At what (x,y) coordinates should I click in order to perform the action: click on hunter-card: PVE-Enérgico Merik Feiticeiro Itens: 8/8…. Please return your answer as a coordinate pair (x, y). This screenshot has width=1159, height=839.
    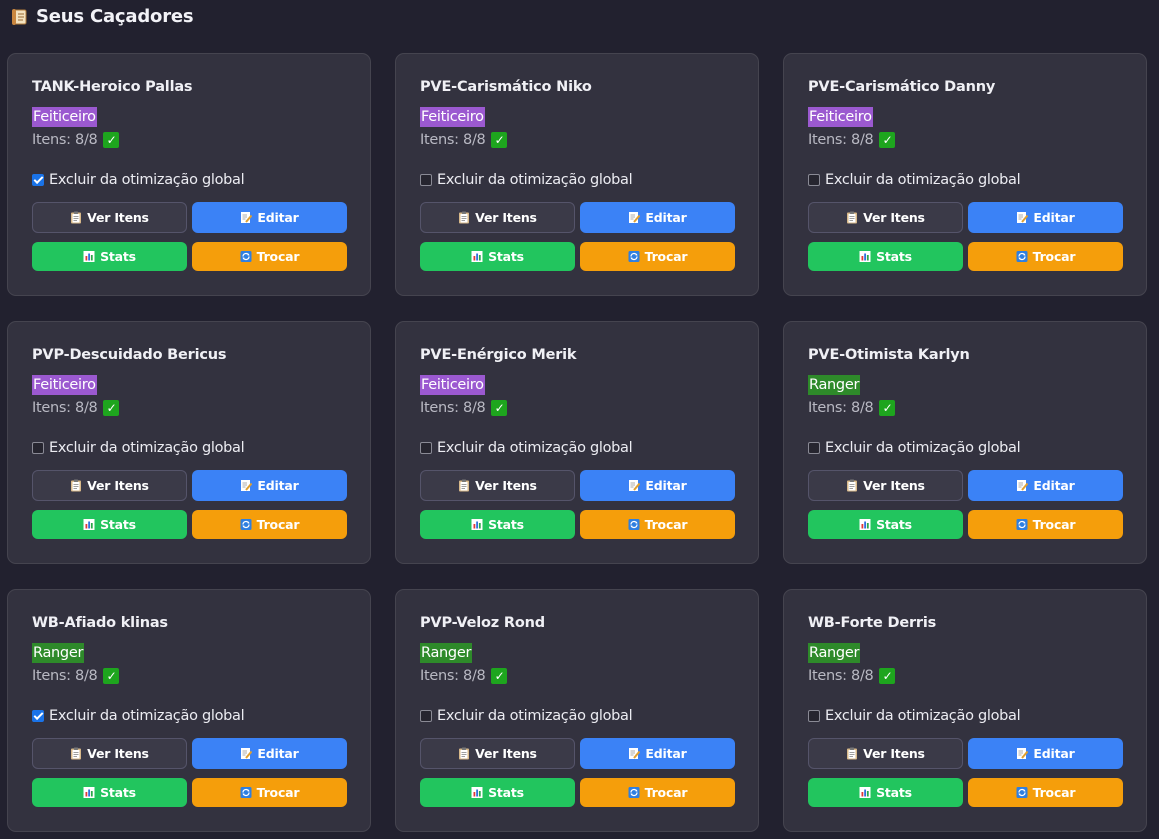
    Looking at the image, I should click on (577, 442).